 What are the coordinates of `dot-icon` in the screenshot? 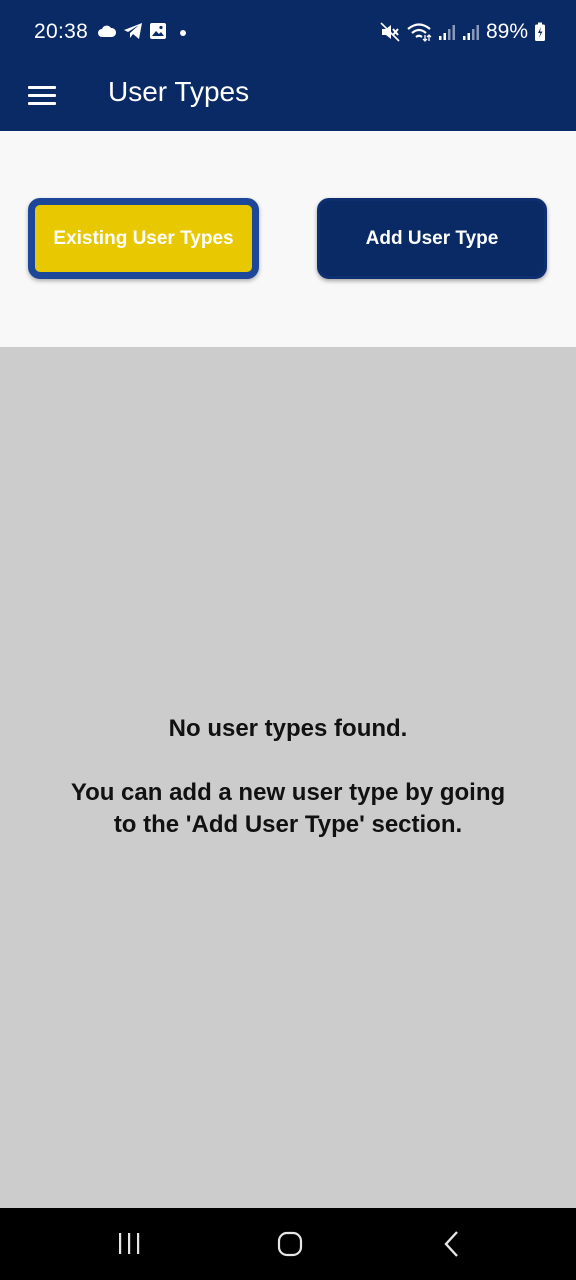 It's located at (183, 33).